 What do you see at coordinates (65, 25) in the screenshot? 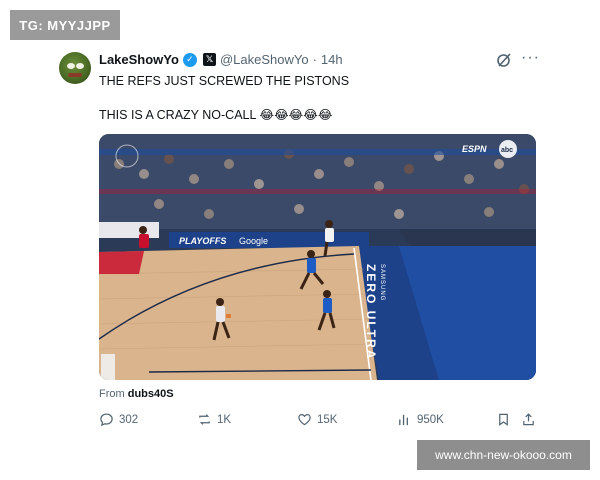
I see `watermark-top-left: TG: MYYJJPP` at bounding box center [65, 25].